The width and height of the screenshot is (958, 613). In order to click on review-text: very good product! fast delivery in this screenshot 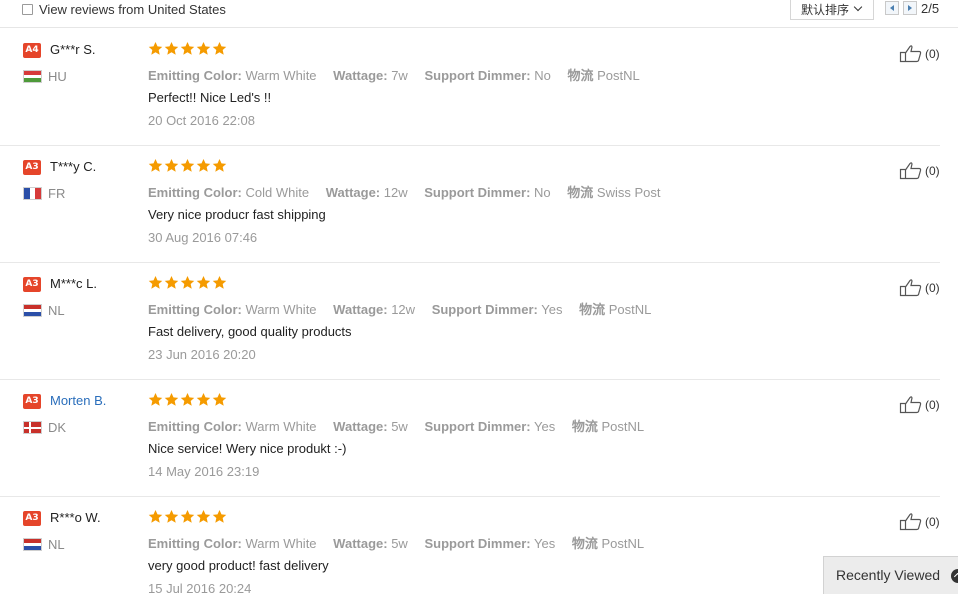, I will do `click(238, 565)`.